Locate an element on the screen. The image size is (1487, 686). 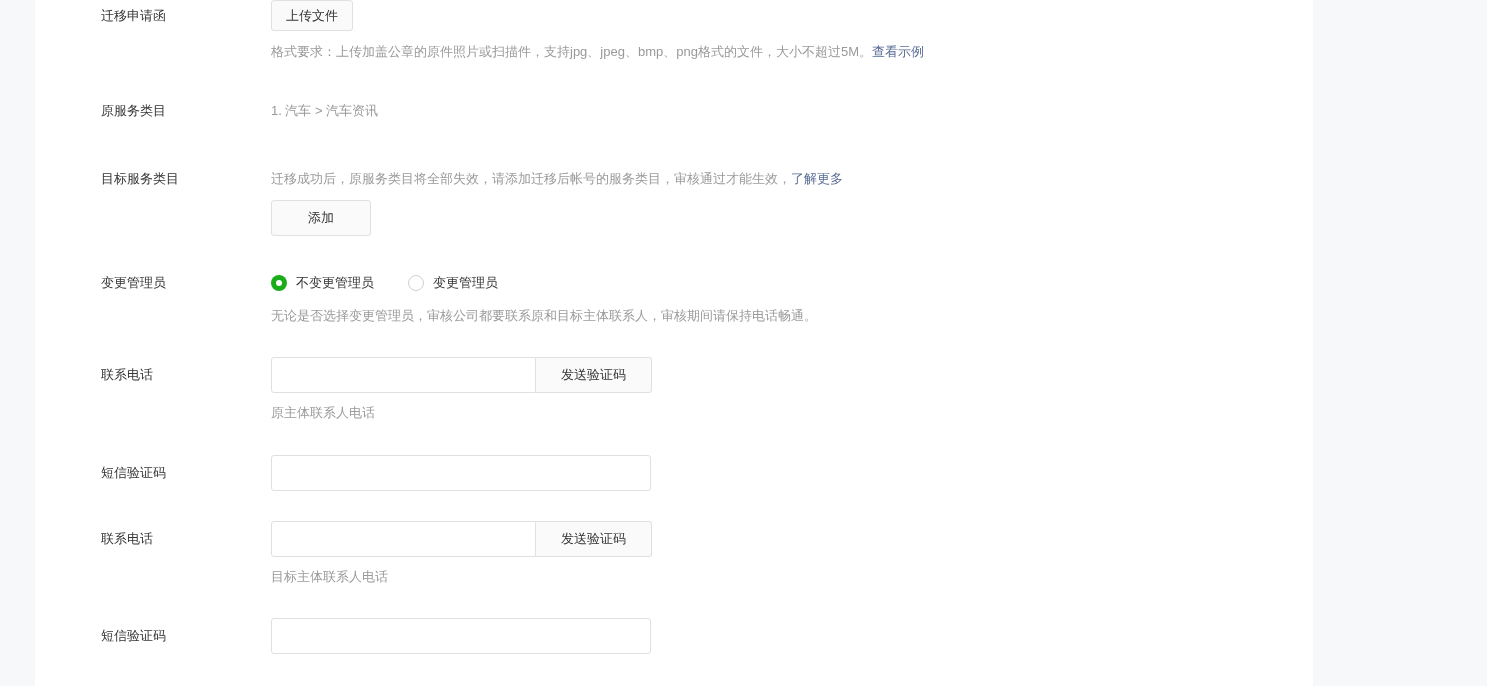
radio-option: 不变更管理员 is located at coordinates (322, 283).